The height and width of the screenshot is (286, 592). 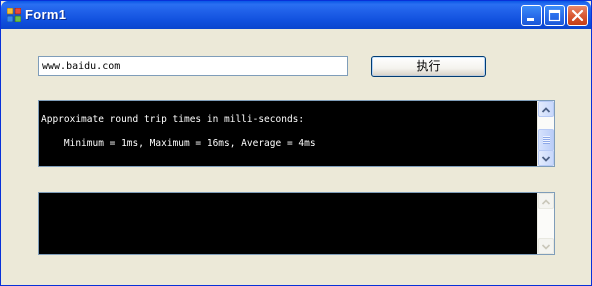 I want to click on maximize-button, so click(x=554, y=15).